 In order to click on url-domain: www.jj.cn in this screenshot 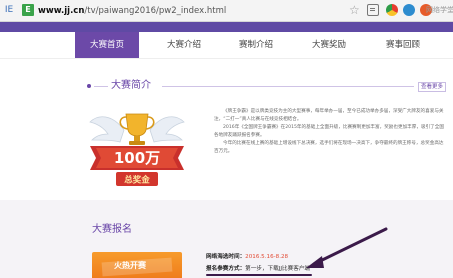, I will do `click(61, 11)`.